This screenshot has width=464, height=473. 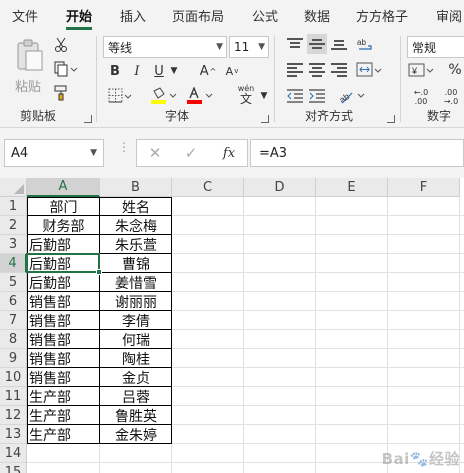 I want to click on paste-button: 粘贴, so click(x=30, y=65).